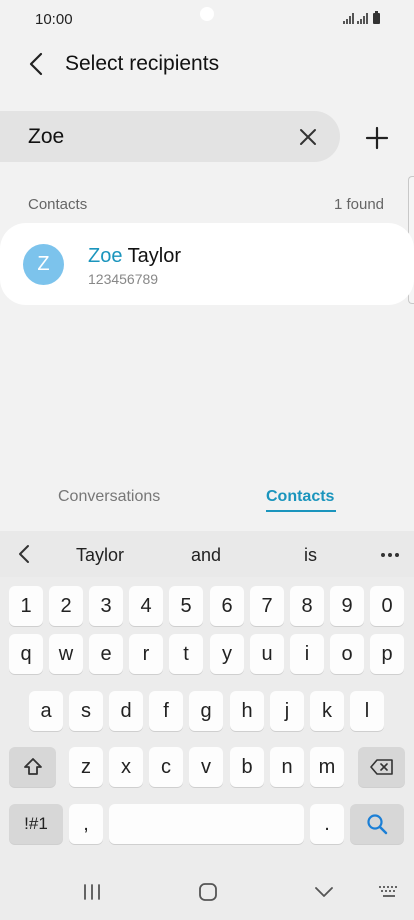 The width and height of the screenshot is (414, 920). I want to click on suggestion-bar: Taylor and is, so click(207, 554).